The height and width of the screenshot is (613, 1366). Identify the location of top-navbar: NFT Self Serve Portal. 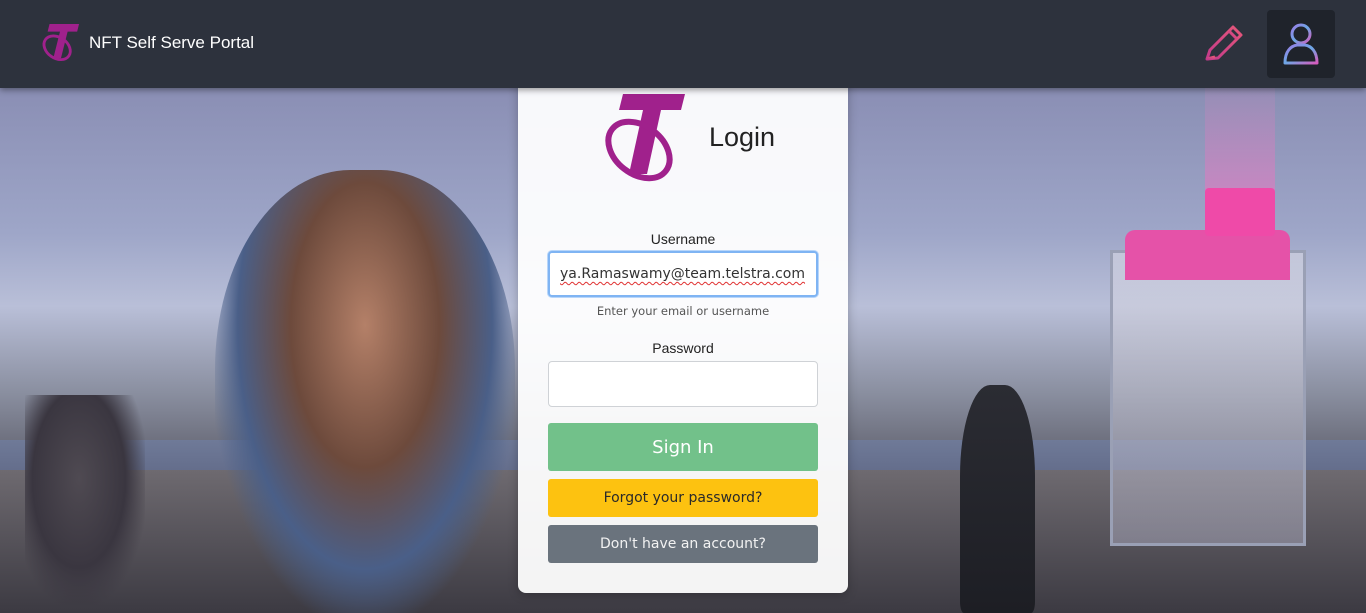
(683, 44).